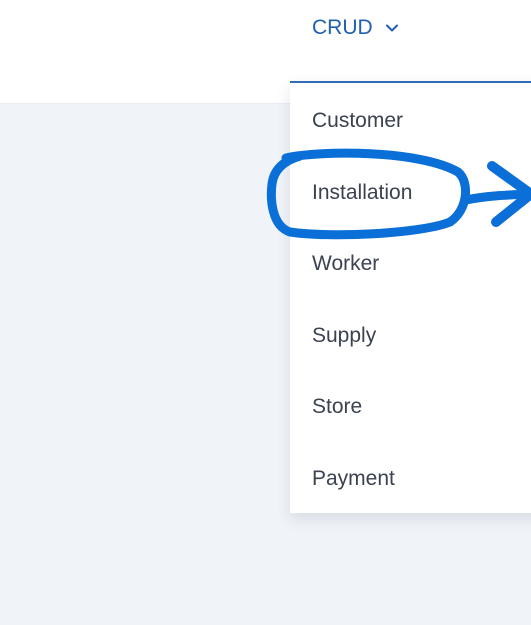  I want to click on menu-item-customer: Customer, so click(357, 121).